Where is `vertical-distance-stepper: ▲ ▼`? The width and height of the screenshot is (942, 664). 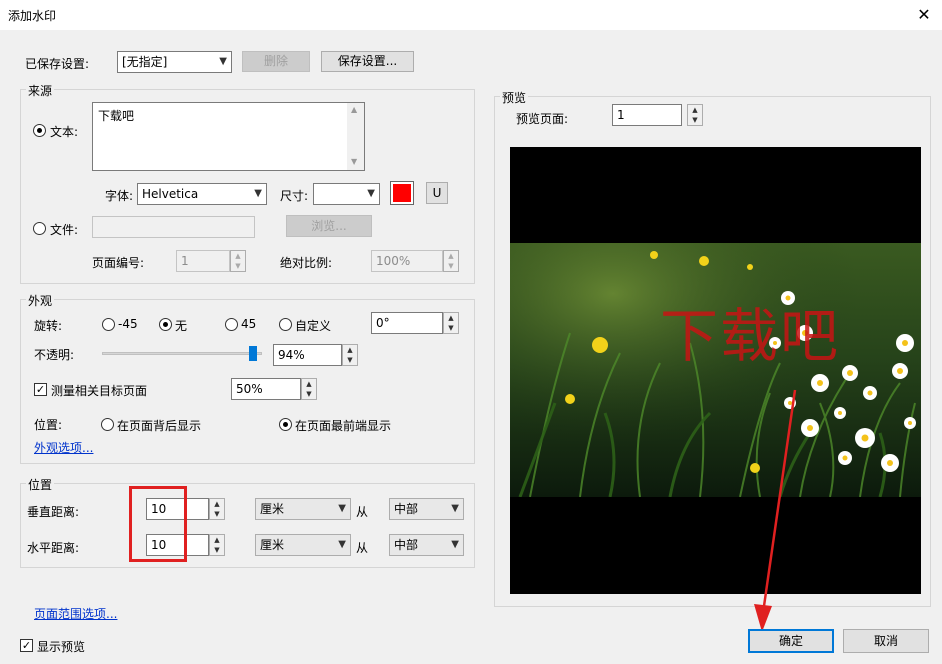 vertical-distance-stepper: ▲ ▼ is located at coordinates (217, 509).